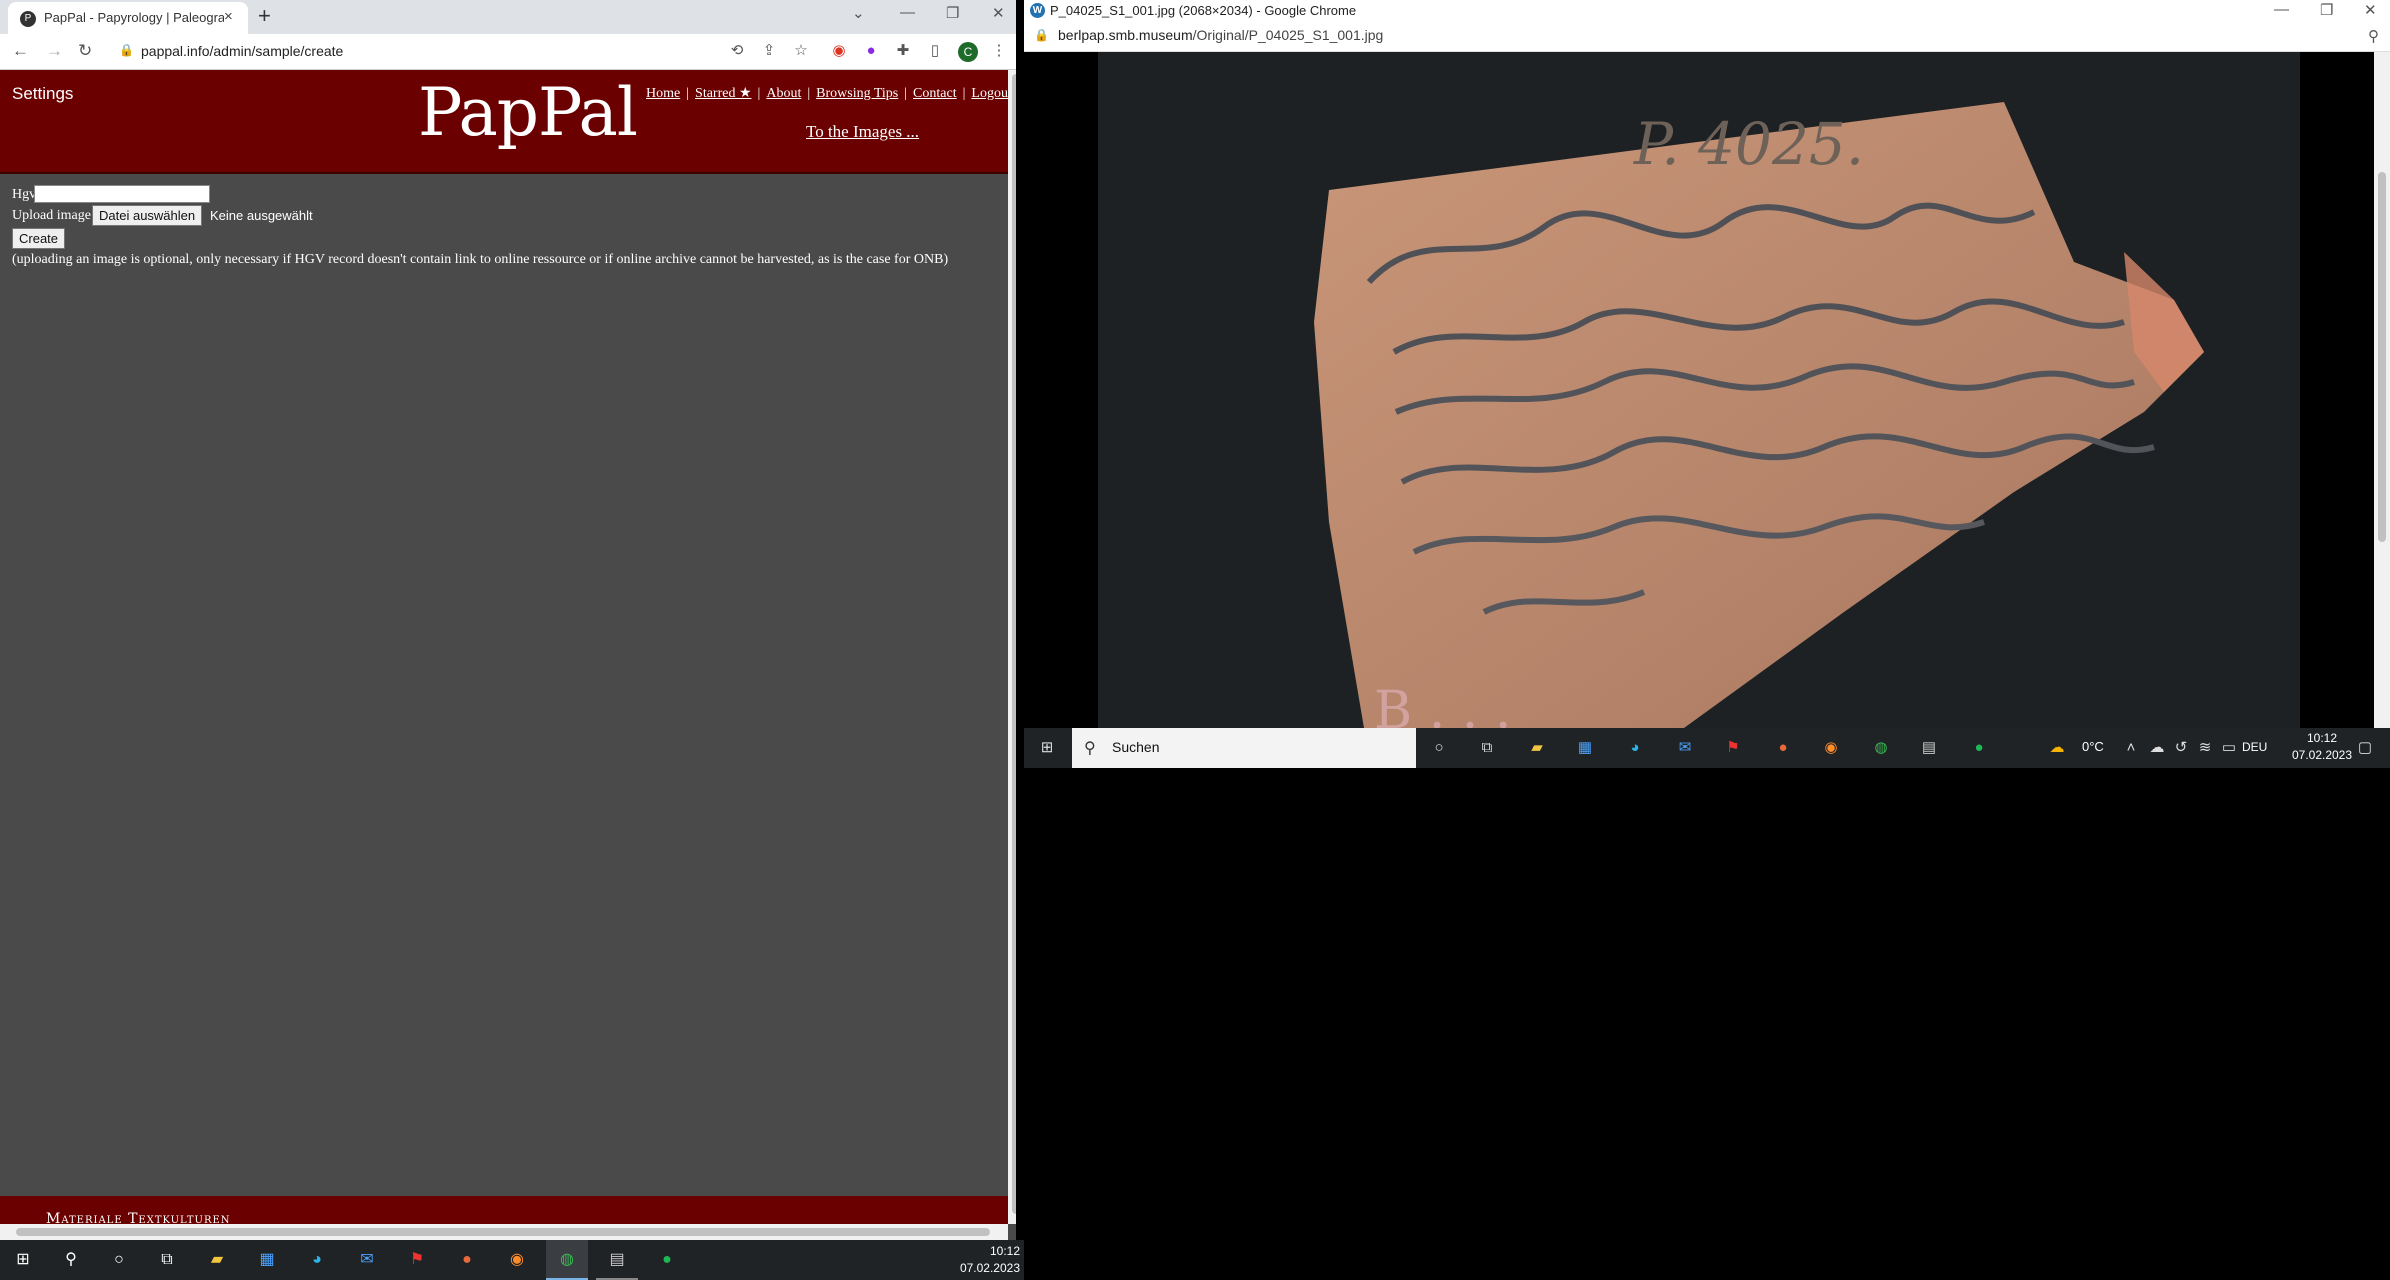 The width and height of the screenshot is (2390, 1280). Describe the element at coordinates (903, 51) in the screenshot. I see `extensions-puzzle-icon: ✚` at that location.